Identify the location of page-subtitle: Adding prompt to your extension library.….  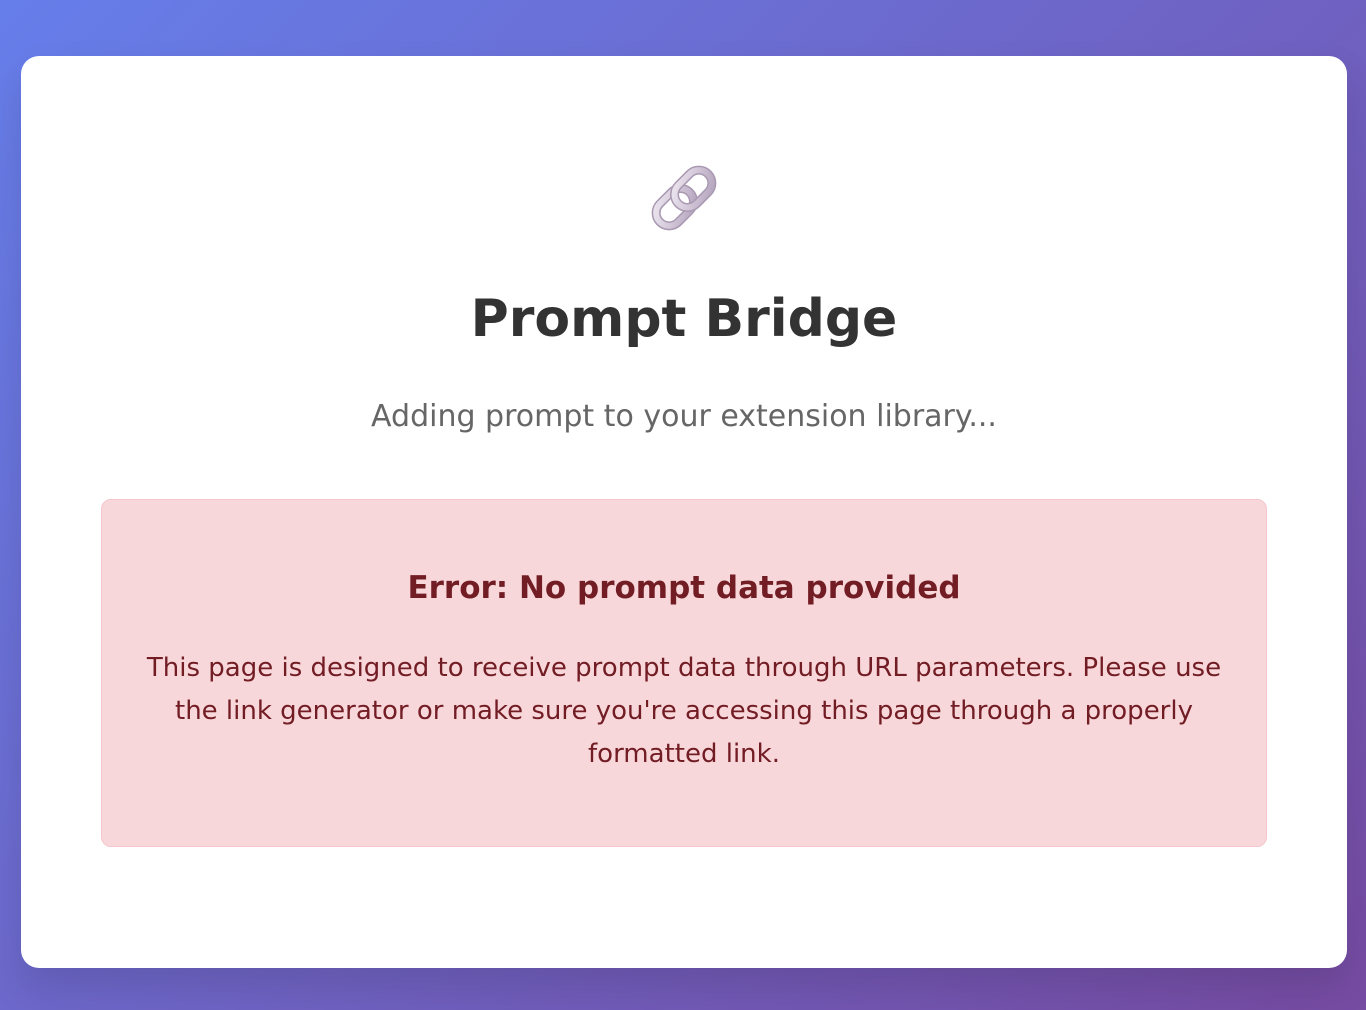
(684, 416).